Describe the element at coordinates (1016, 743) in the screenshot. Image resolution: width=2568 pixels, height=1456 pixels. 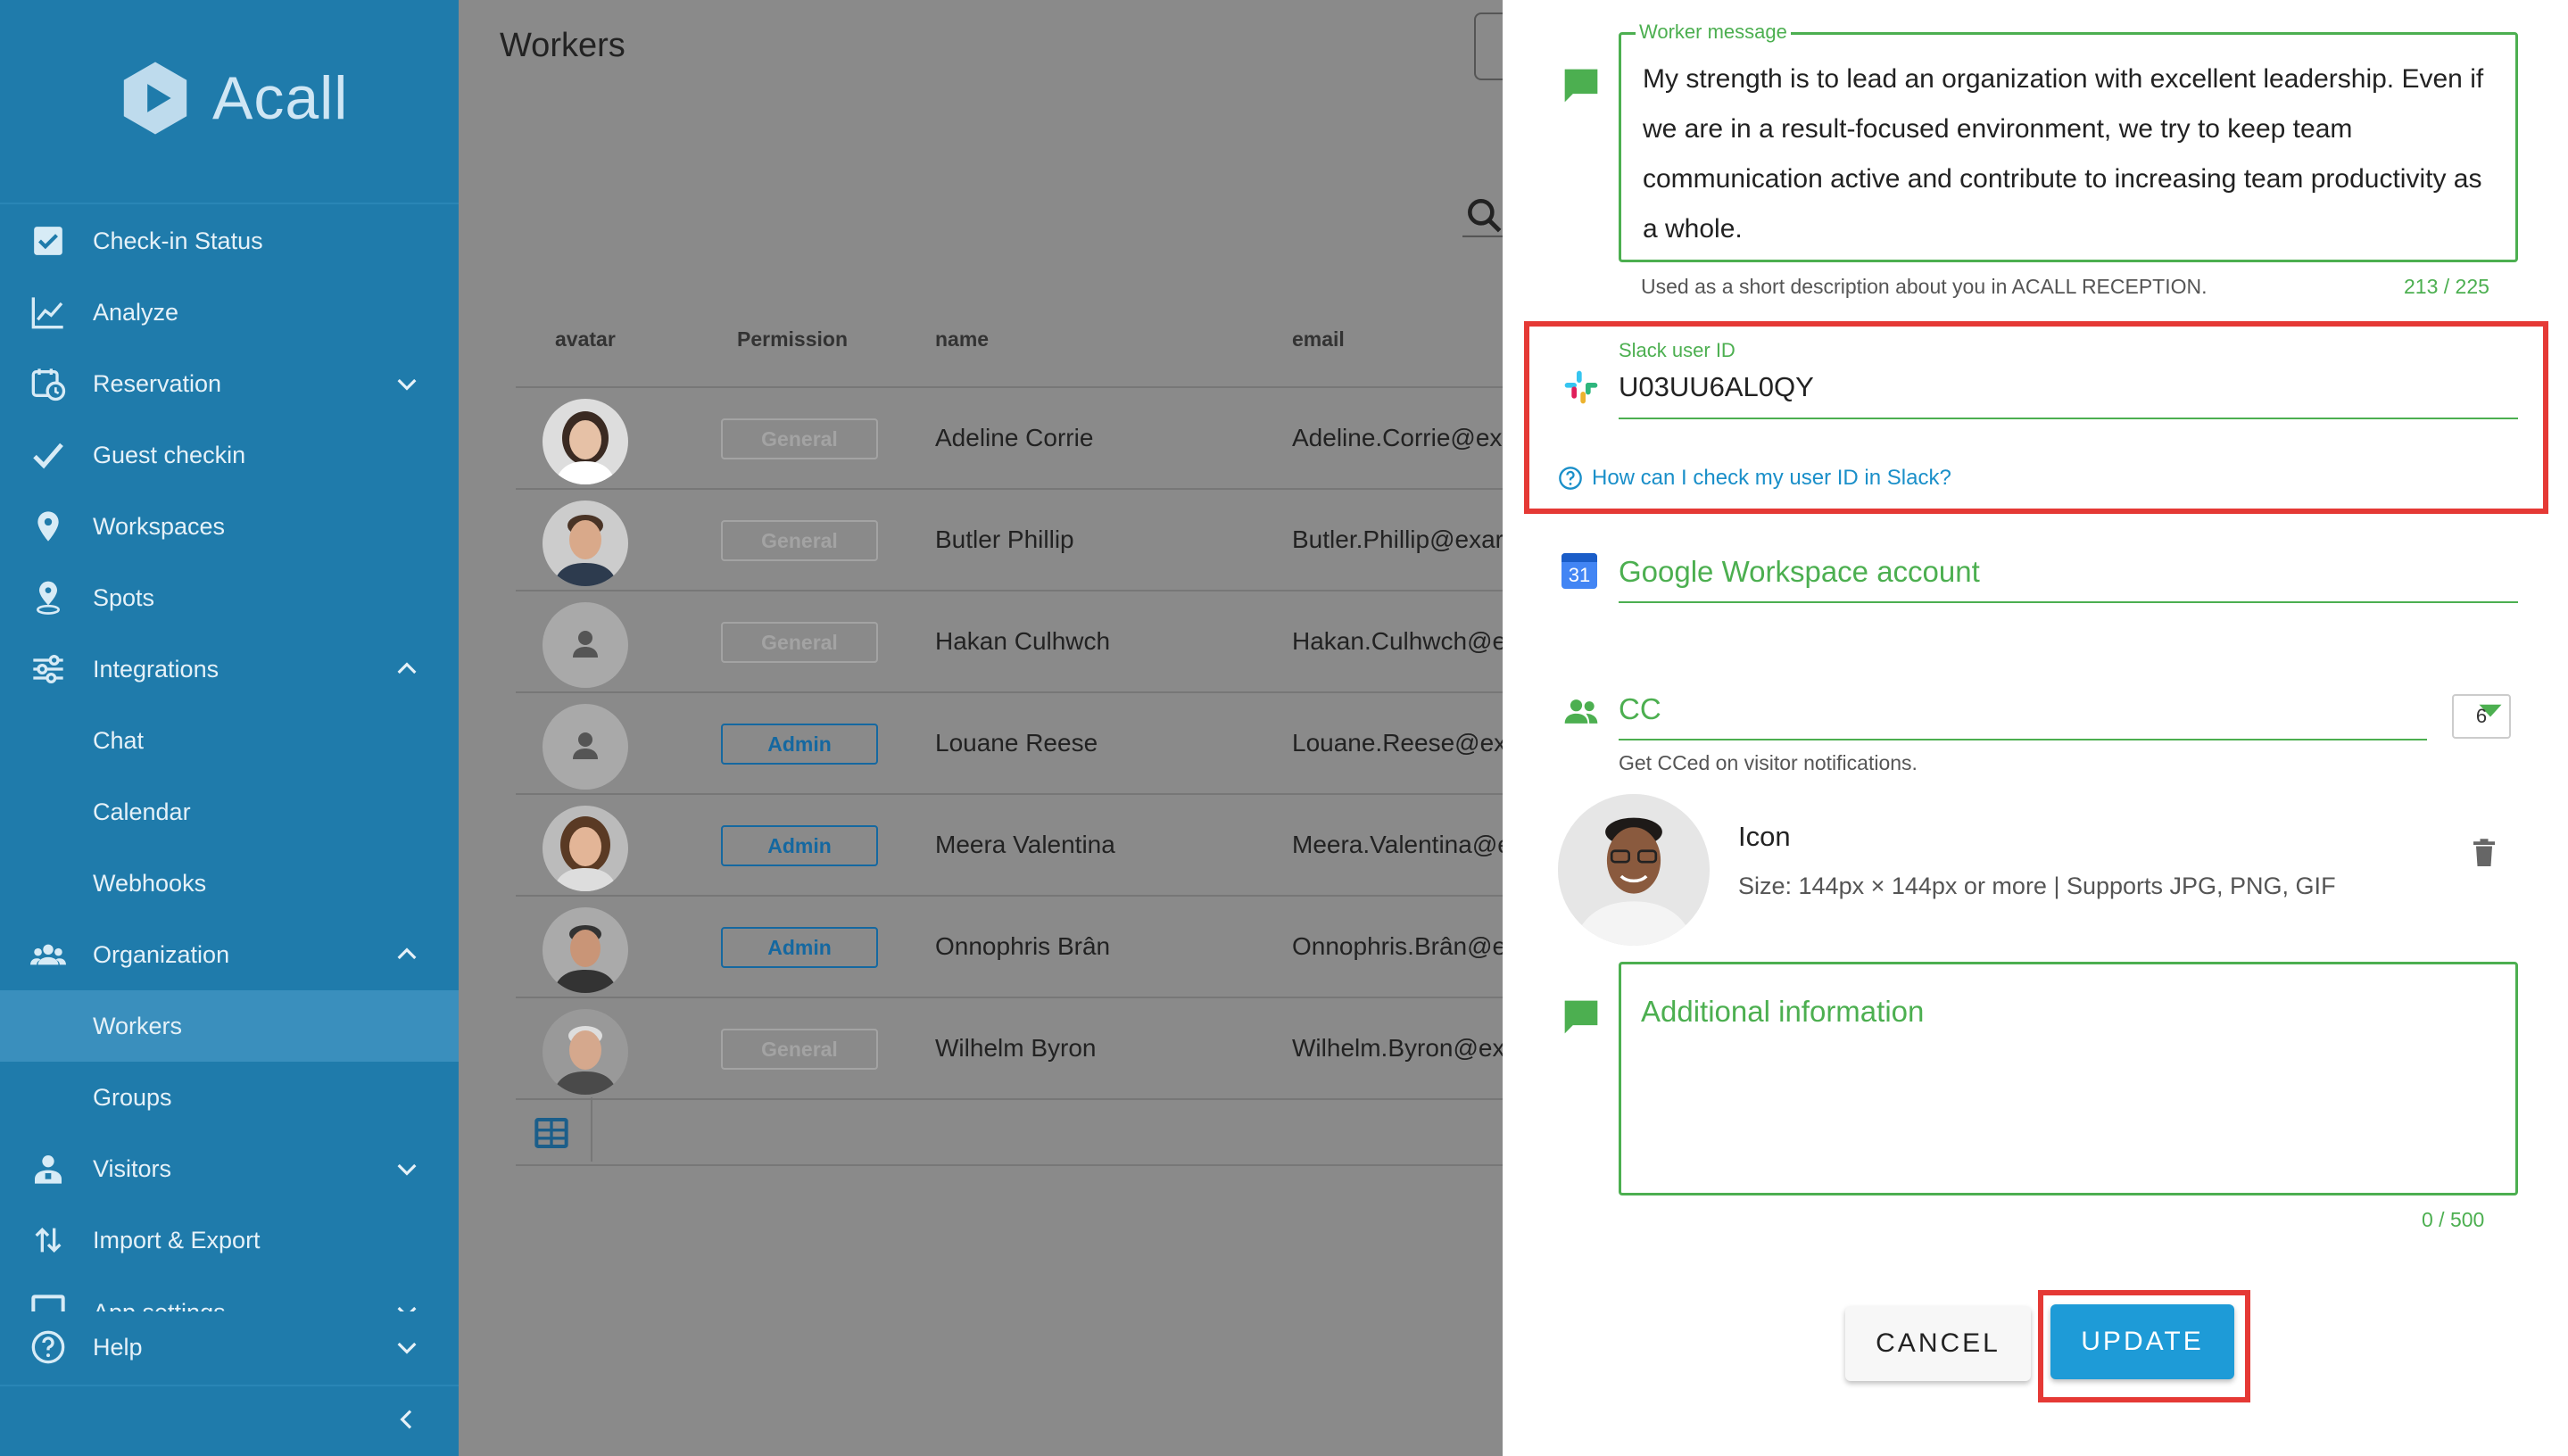
I see `worker-name: Louane Reese` at that location.